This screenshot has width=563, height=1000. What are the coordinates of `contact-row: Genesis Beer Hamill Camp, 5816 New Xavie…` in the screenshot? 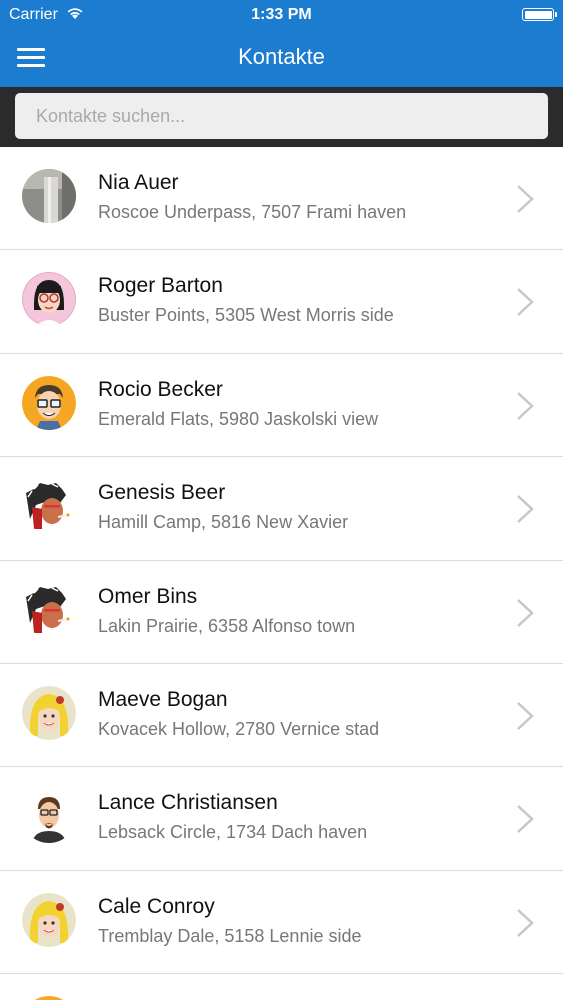 It's located at (281, 509).